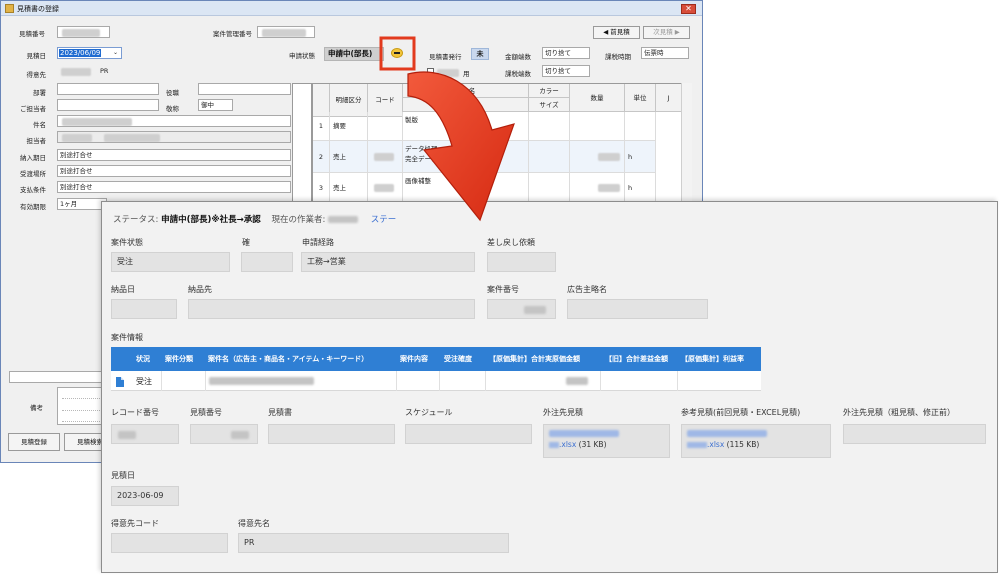 This screenshot has height=575, width=1000. Describe the element at coordinates (616, 32) in the screenshot. I see `prev-quote-button: ◀ 前見積` at that location.